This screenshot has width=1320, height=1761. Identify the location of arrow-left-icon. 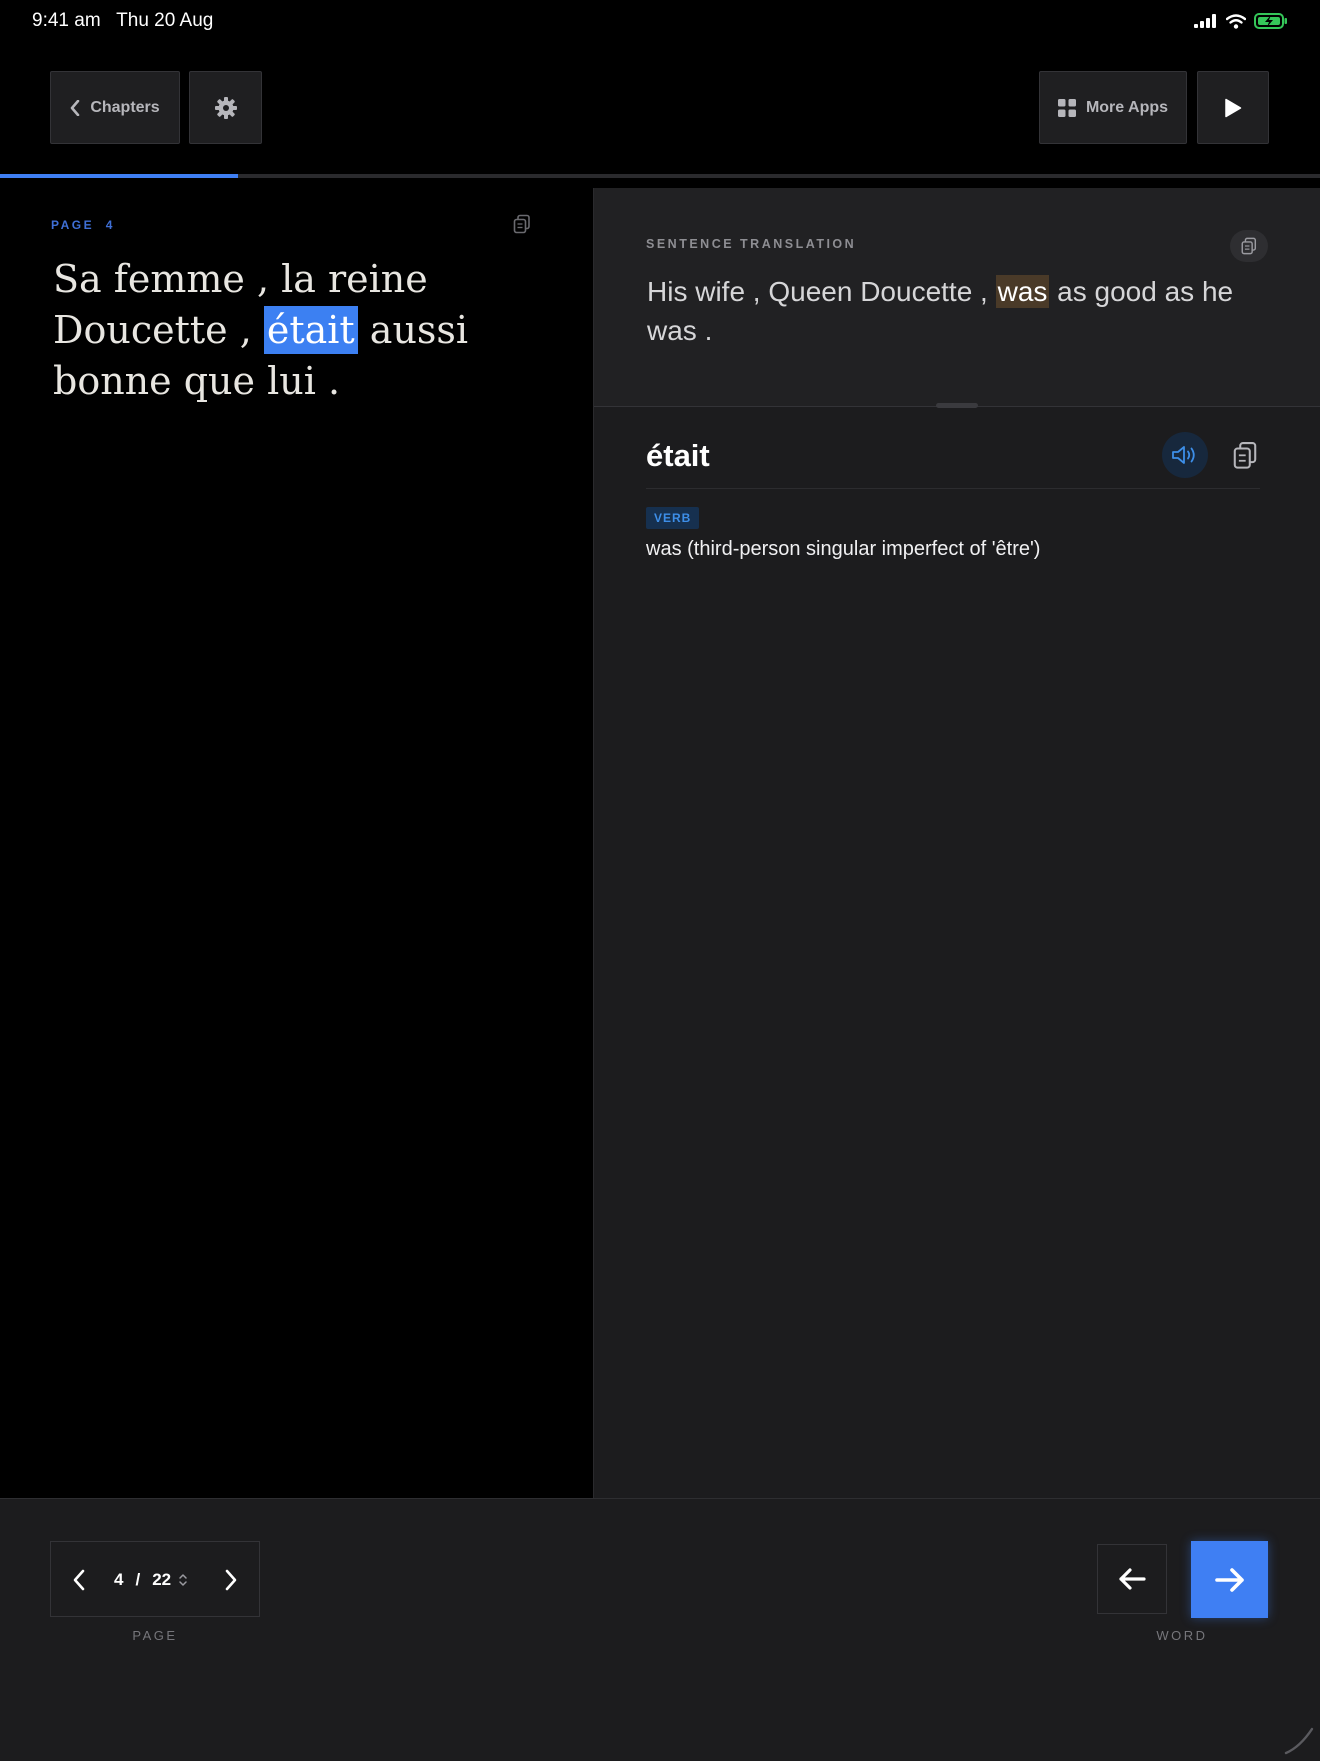
(1132, 1579).